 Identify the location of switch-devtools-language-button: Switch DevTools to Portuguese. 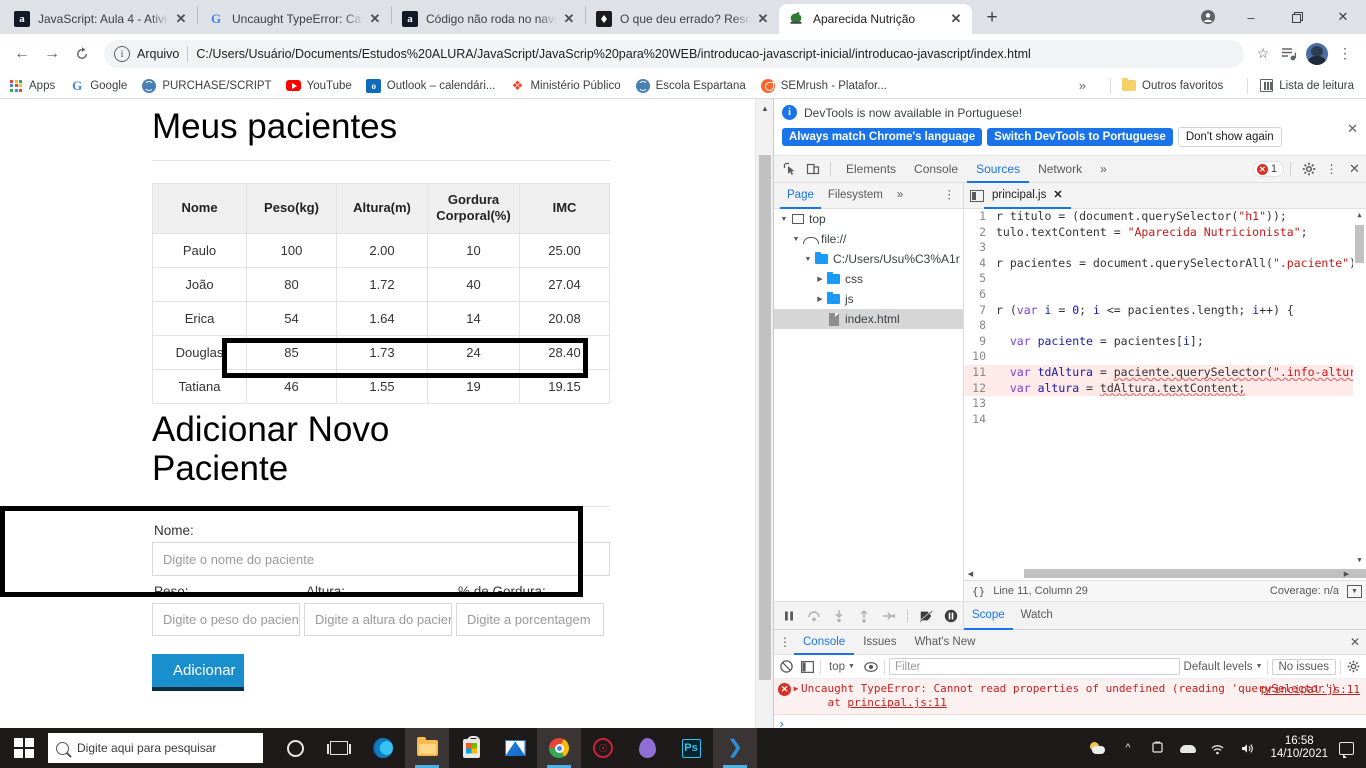
(1080, 137).